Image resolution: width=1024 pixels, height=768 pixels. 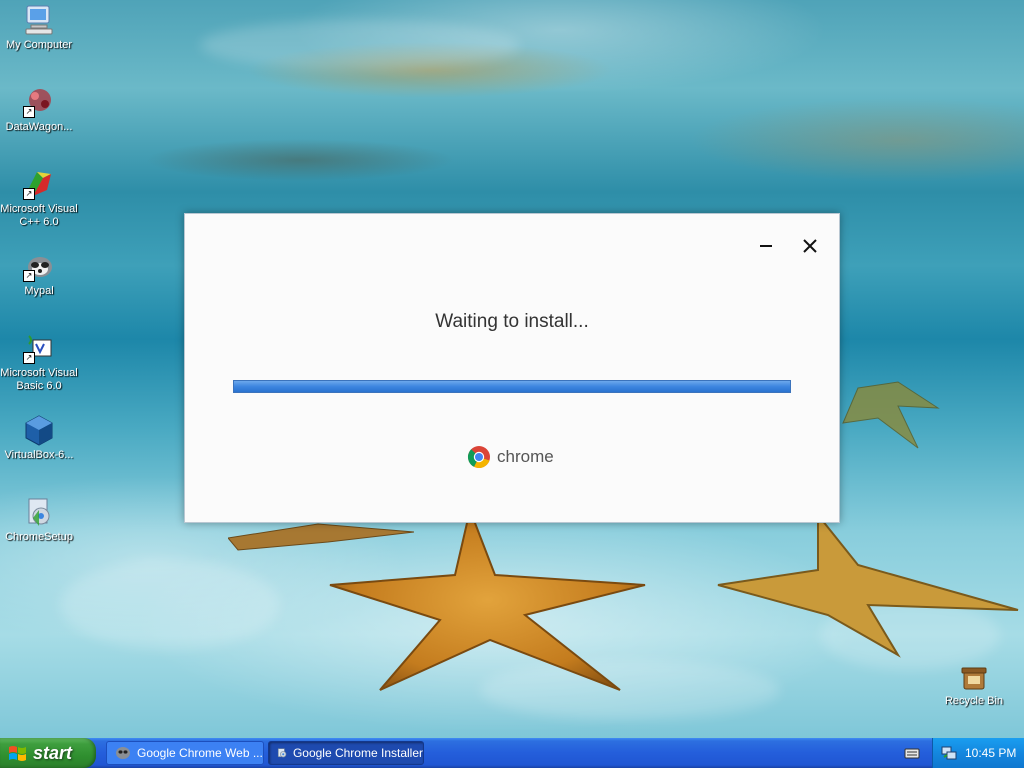 I want to click on desktop-icon-visual-cpp: ↗ Microsoft Visual C++ 6.0, so click(x=39, y=198).